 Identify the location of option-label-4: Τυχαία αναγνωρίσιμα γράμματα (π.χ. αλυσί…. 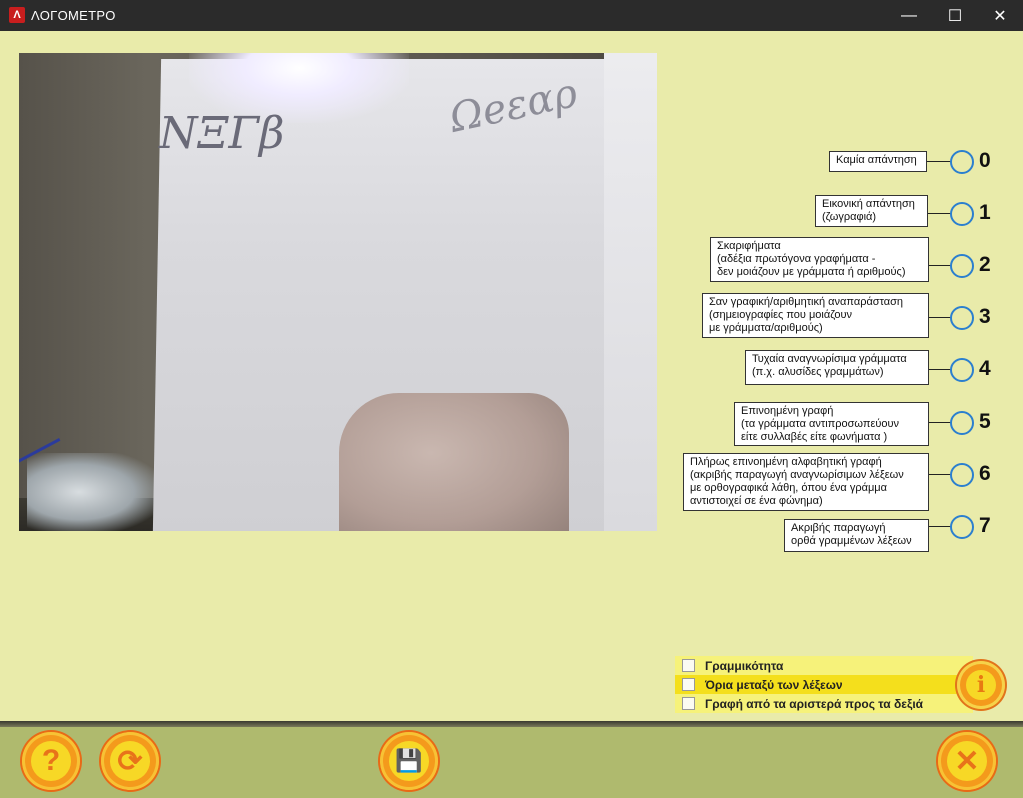
(837, 367).